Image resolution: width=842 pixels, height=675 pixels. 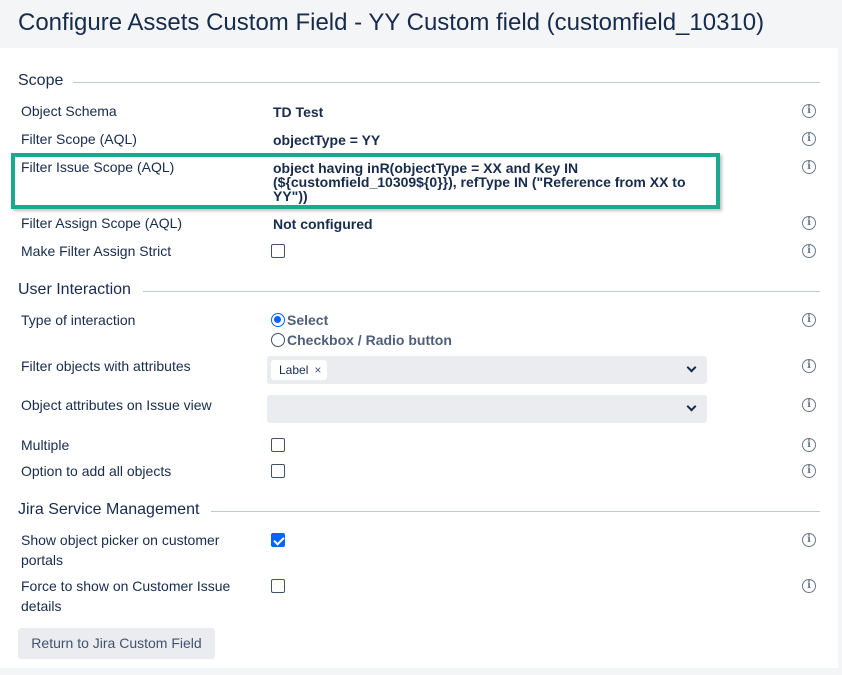 I want to click on show-object-picker-label-line2: portals, so click(x=42, y=560).